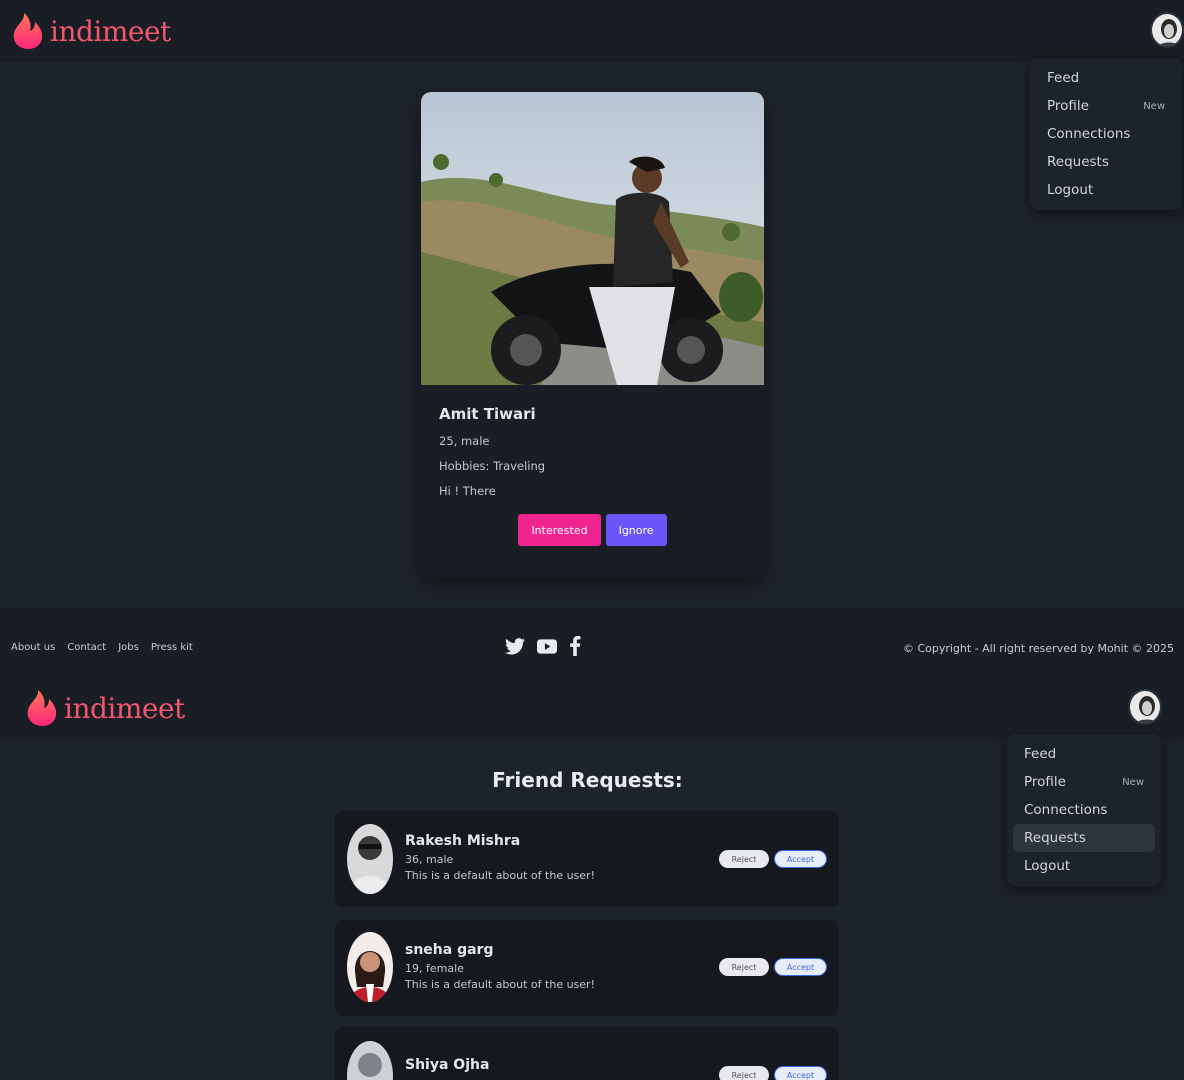  Describe the element at coordinates (592, 238) in the screenshot. I see `profile-photo` at that location.